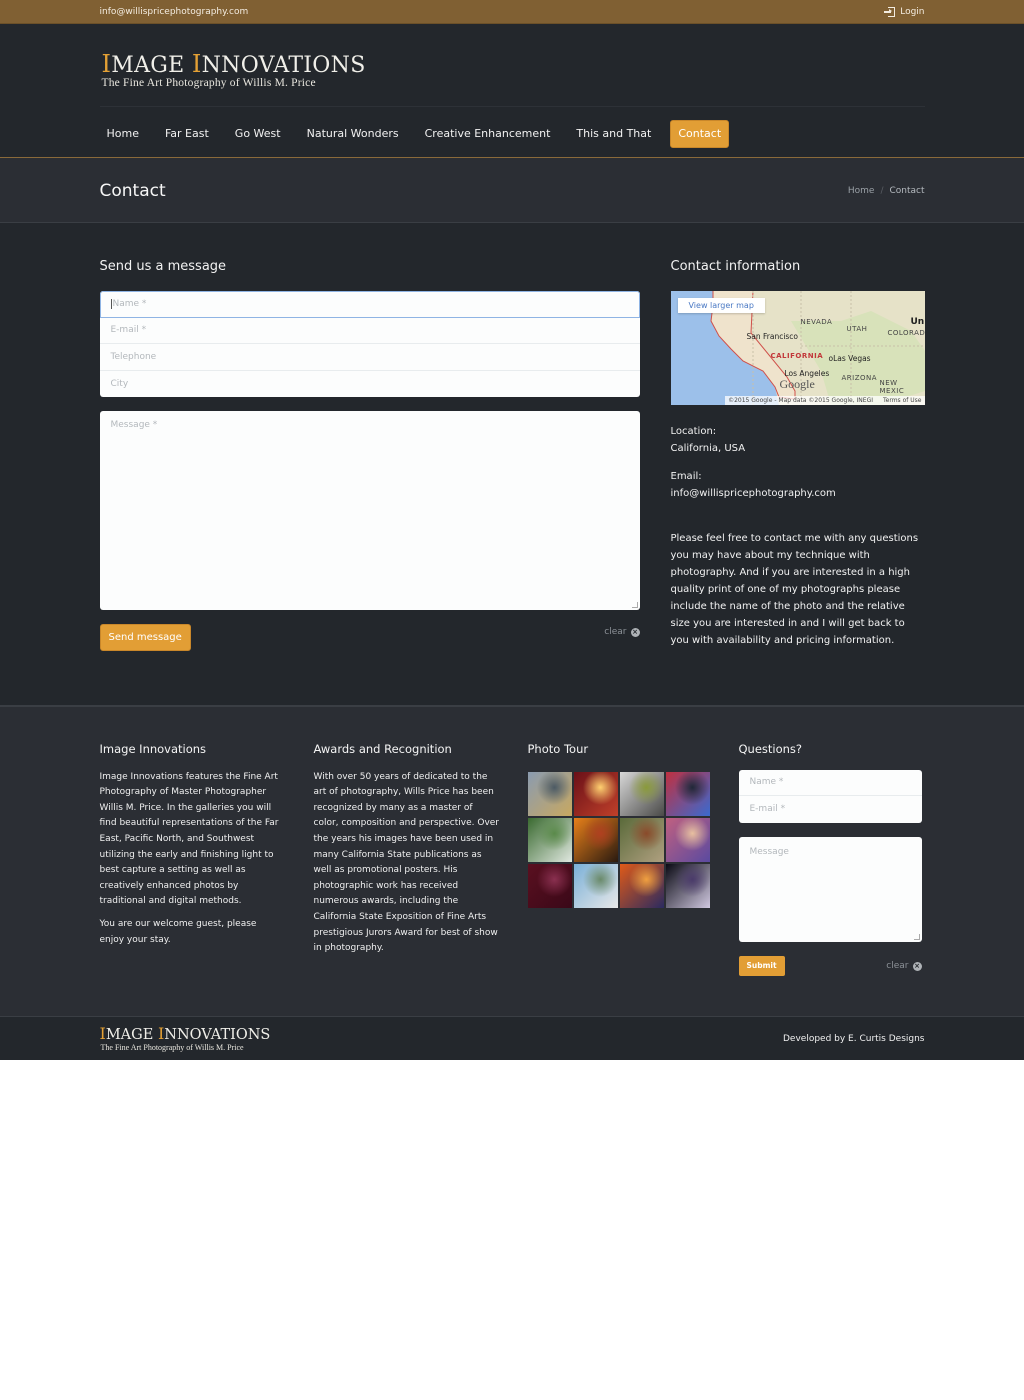 This screenshot has height=1400, width=1024. Describe the element at coordinates (615, 632) in the screenshot. I see `clear-label: clear` at that location.